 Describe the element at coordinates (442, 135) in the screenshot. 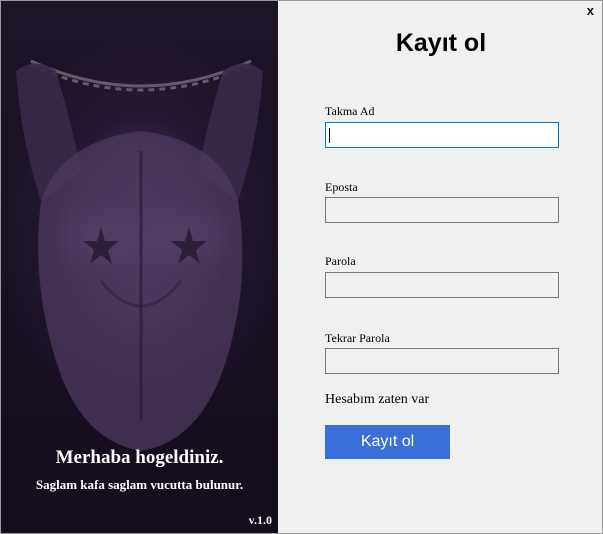

I see `nickname-input` at that location.